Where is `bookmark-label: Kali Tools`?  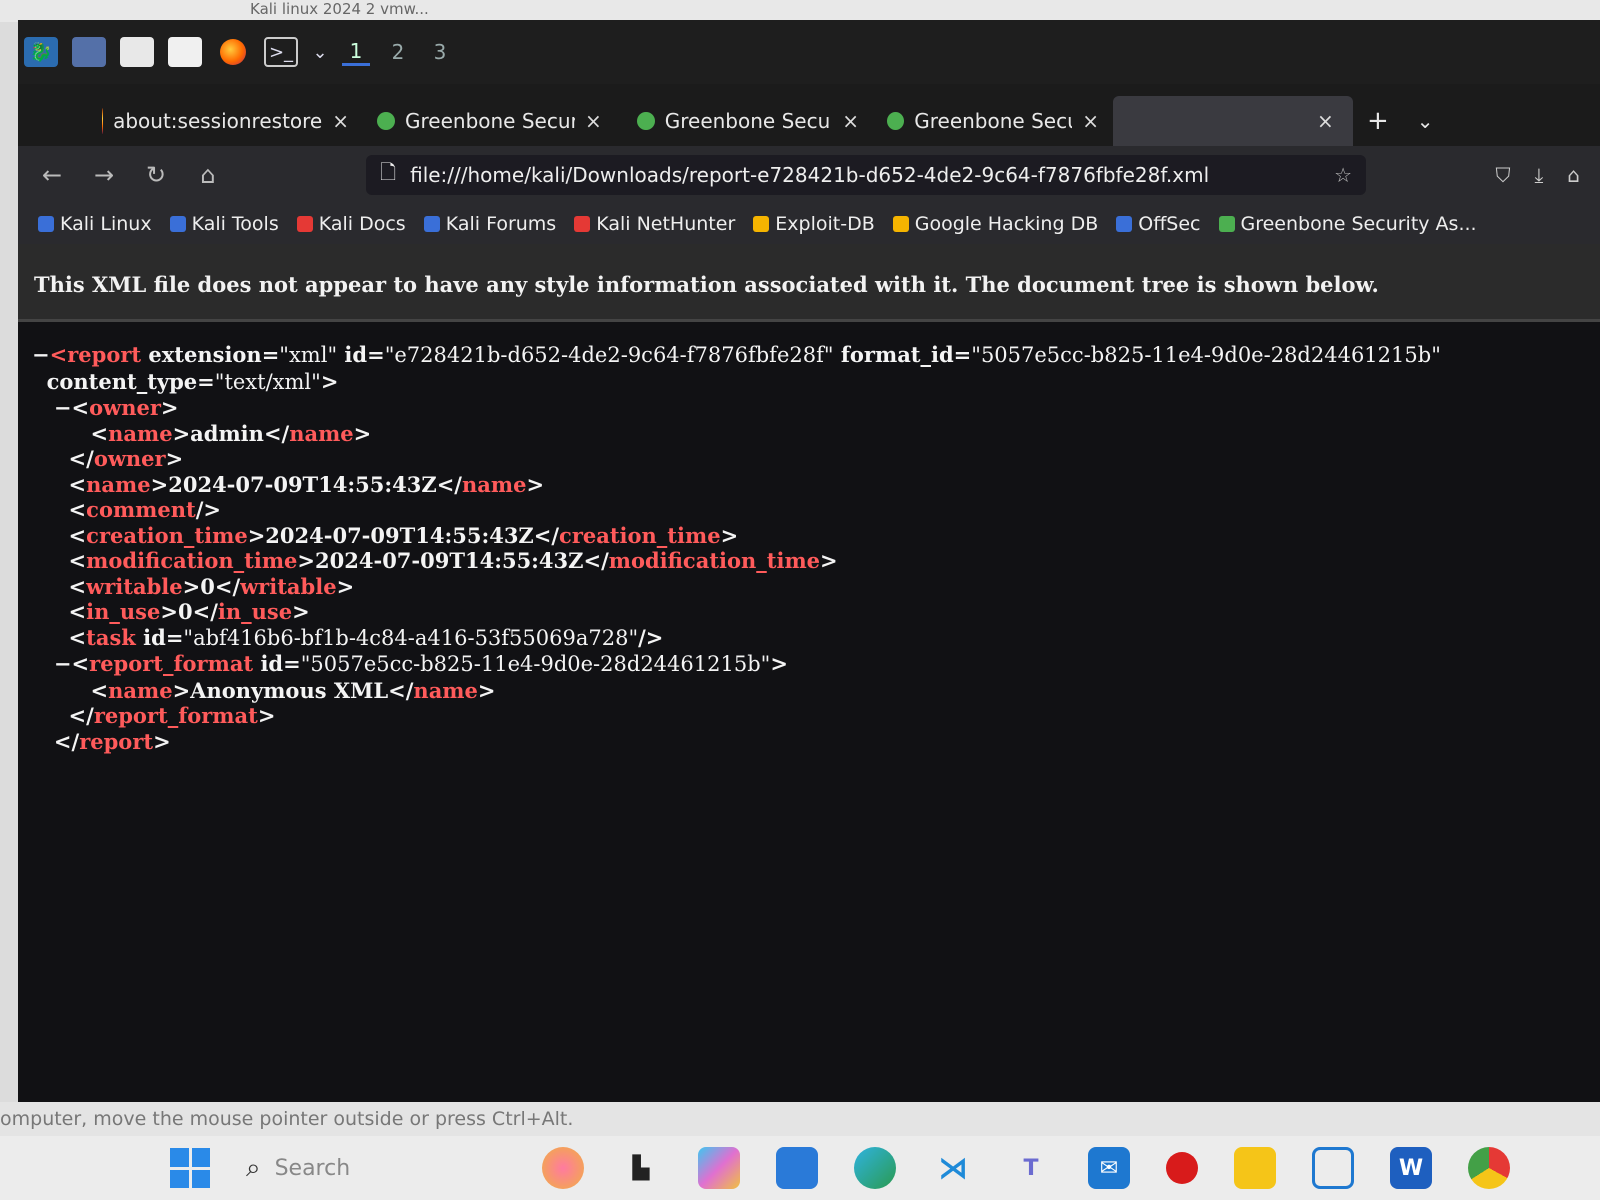 bookmark-label: Kali Tools is located at coordinates (235, 224).